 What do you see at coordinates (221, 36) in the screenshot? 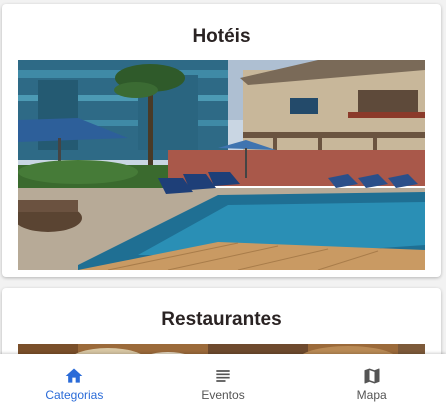
I see `category-title: Hotéis` at bounding box center [221, 36].